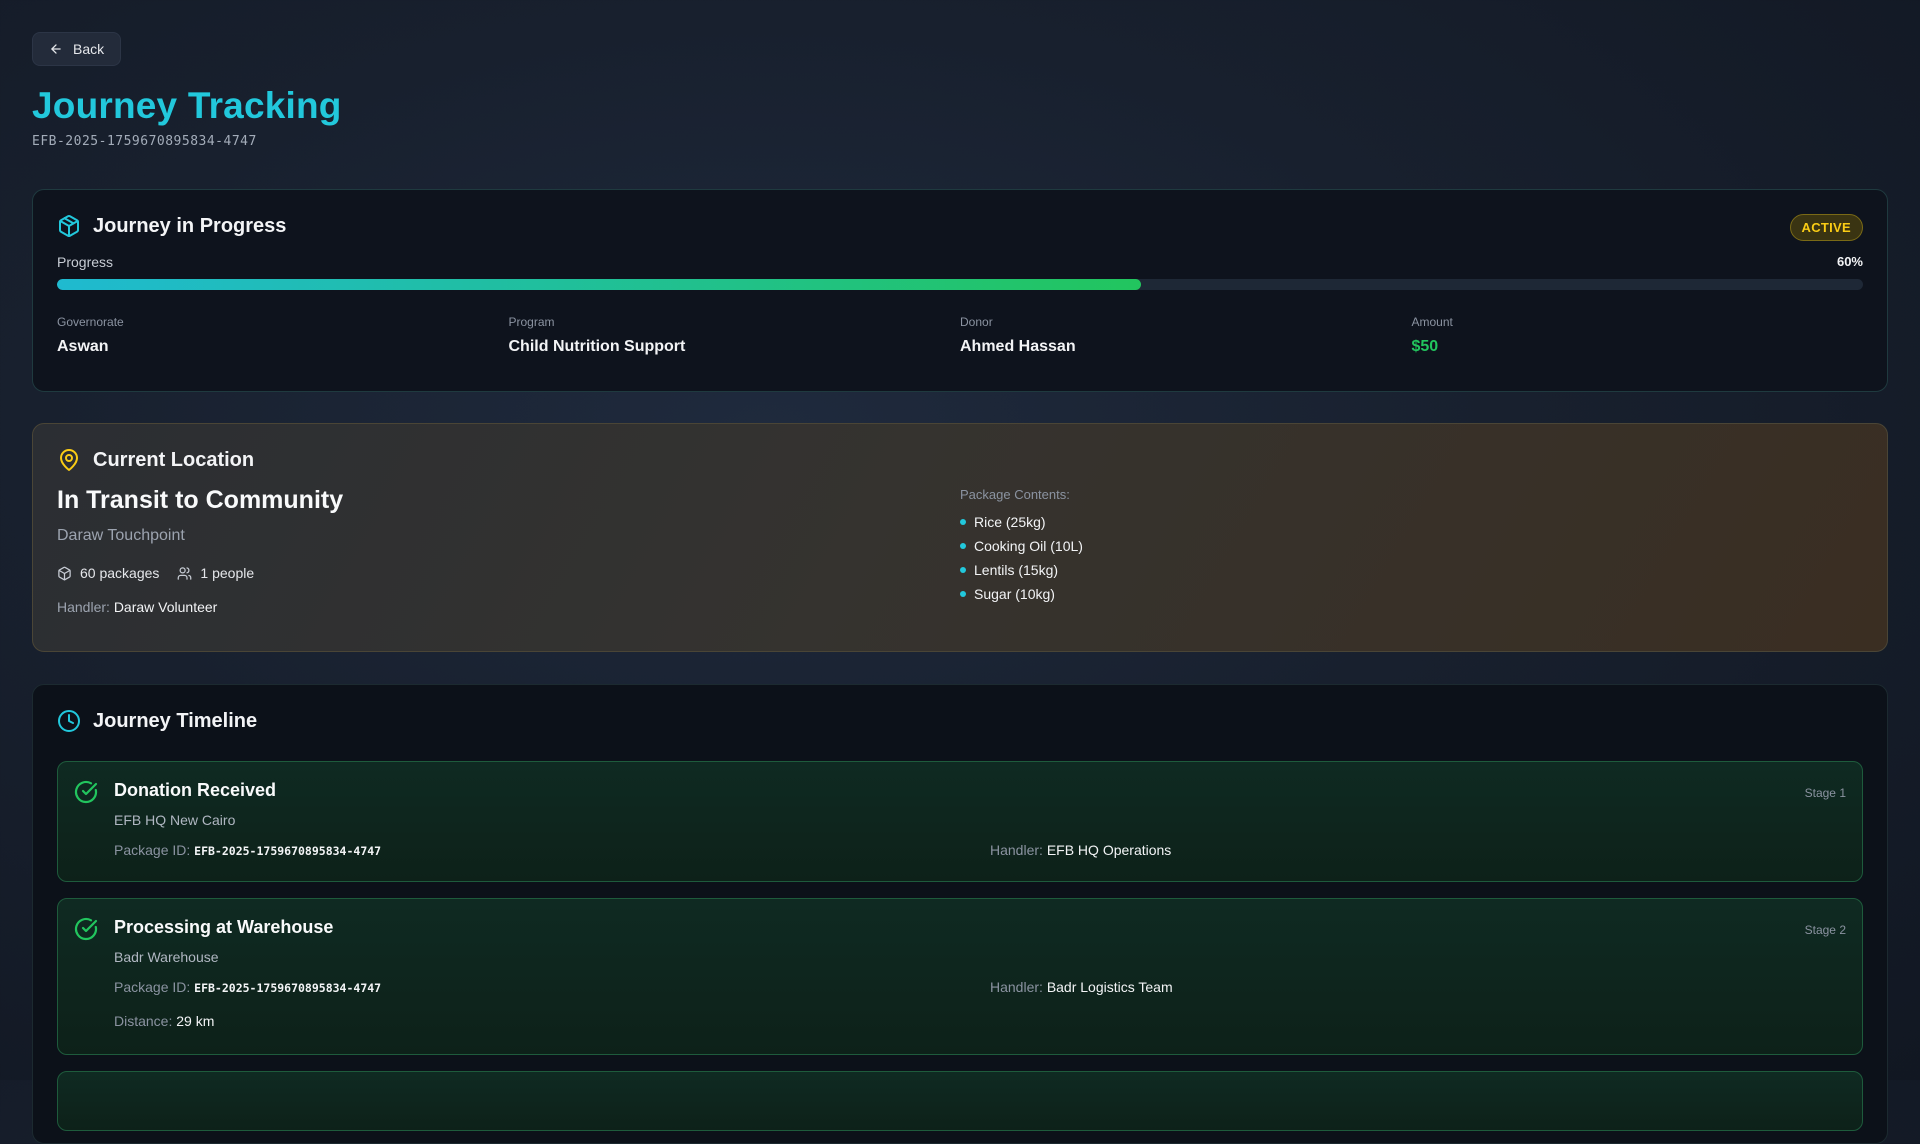 The image size is (1920, 1144). What do you see at coordinates (1411, 546) in the screenshot?
I see `list-item: Cooking Oil (10L)` at bounding box center [1411, 546].